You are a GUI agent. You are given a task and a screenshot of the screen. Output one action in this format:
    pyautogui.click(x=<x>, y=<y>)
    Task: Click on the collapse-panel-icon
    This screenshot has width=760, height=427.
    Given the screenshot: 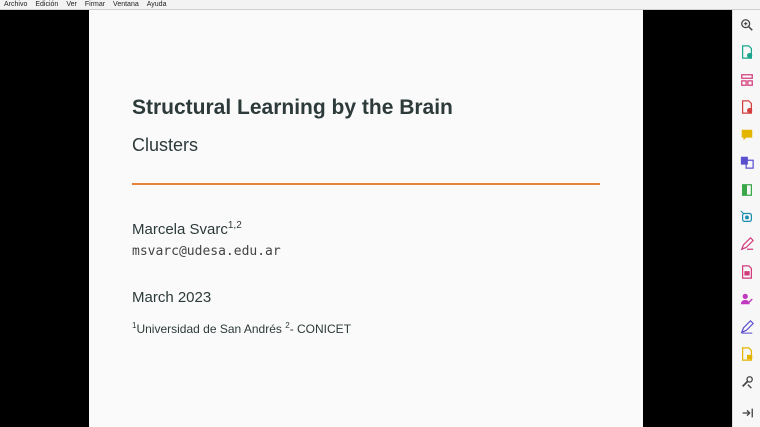 What is the action you would take?
    pyautogui.click(x=747, y=413)
    